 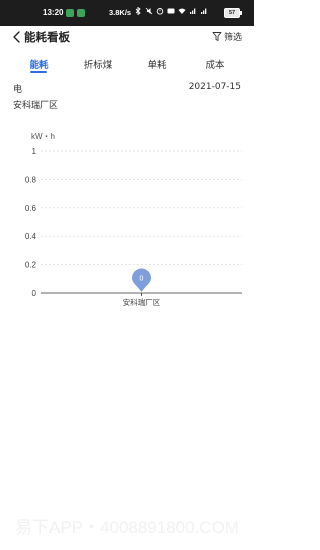 I want to click on wifi-icon, so click(x=182, y=11).